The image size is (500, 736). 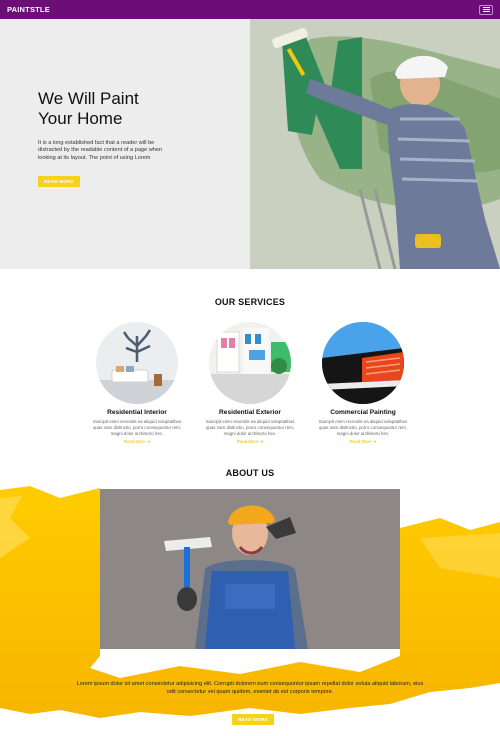 What do you see at coordinates (28, 9) in the screenshot?
I see `brand-logo: PAINTSTLE` at bounding box center [28, 9].